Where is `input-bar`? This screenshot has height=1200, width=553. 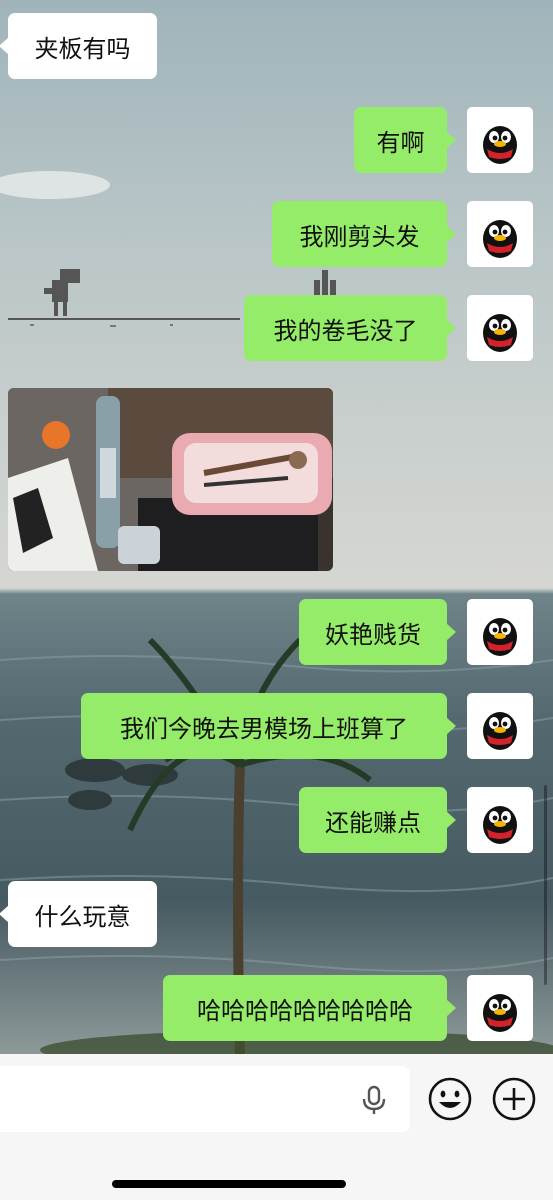
input-bar is located at coordinates (276, 1127).